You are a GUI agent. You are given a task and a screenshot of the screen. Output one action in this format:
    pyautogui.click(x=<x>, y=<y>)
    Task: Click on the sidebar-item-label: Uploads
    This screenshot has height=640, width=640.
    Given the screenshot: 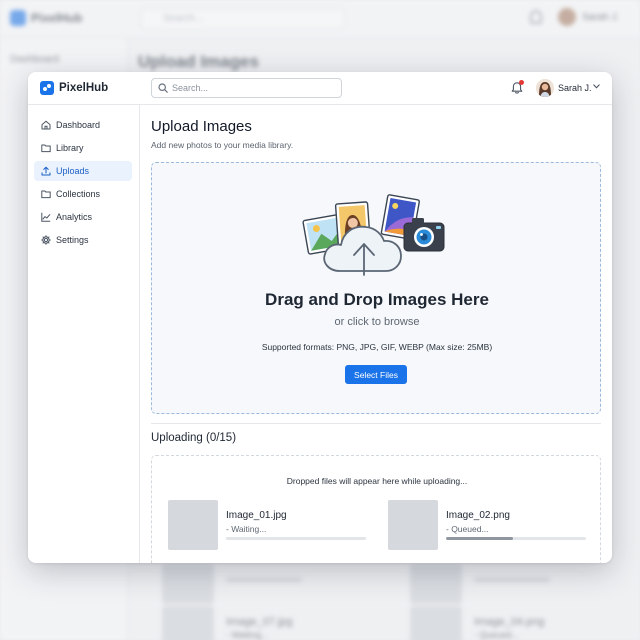 What is the action you would take?
    pyautogui.click(x=73, y=171)
    